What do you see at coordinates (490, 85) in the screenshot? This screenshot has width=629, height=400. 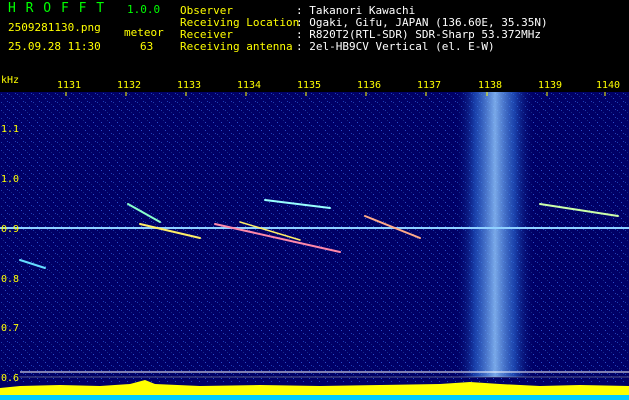 I see `x-tick: 1138` at bounding box center [490, 85].